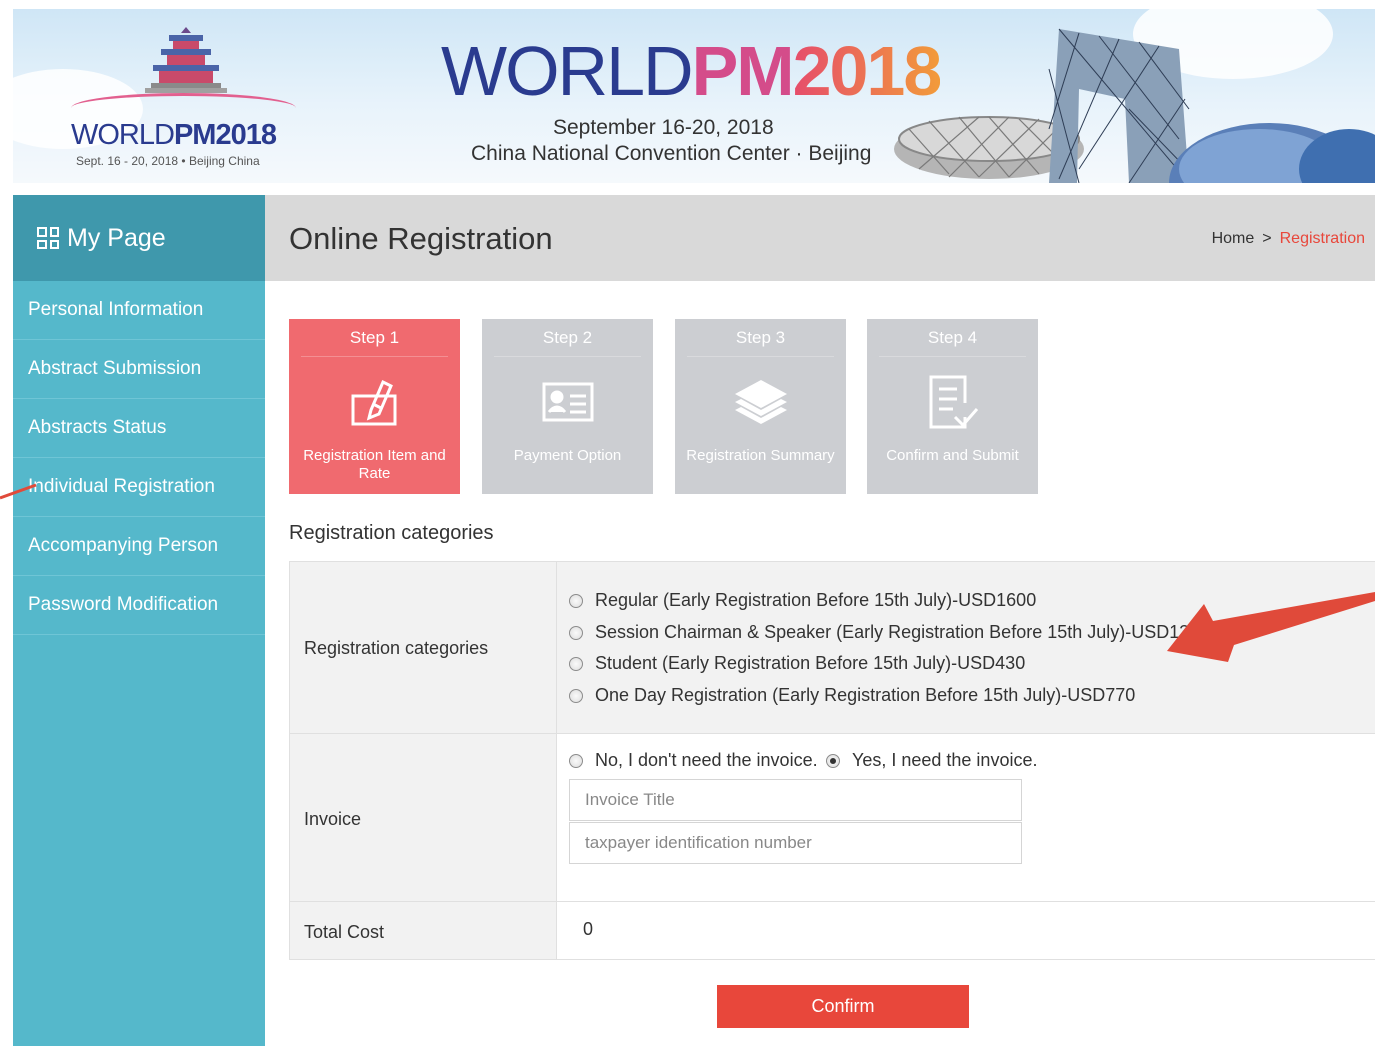 This screenshot has height=1046, width=1375. Describe the element at coordinates (374, 338) in the screenshot. I see `step-label: Step 1` at that location.